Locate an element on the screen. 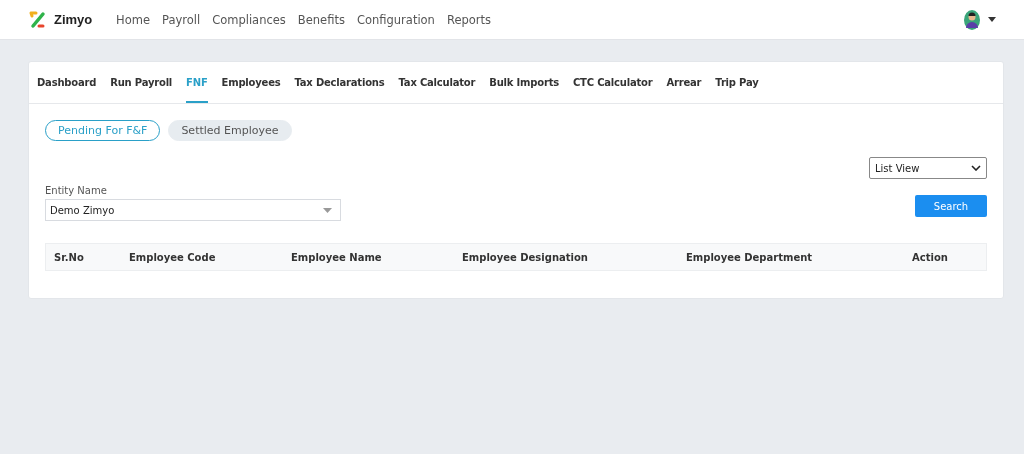 The width and height of the screenshot is (1024, 454). chevron-icon is located at coordinates (976, 168).